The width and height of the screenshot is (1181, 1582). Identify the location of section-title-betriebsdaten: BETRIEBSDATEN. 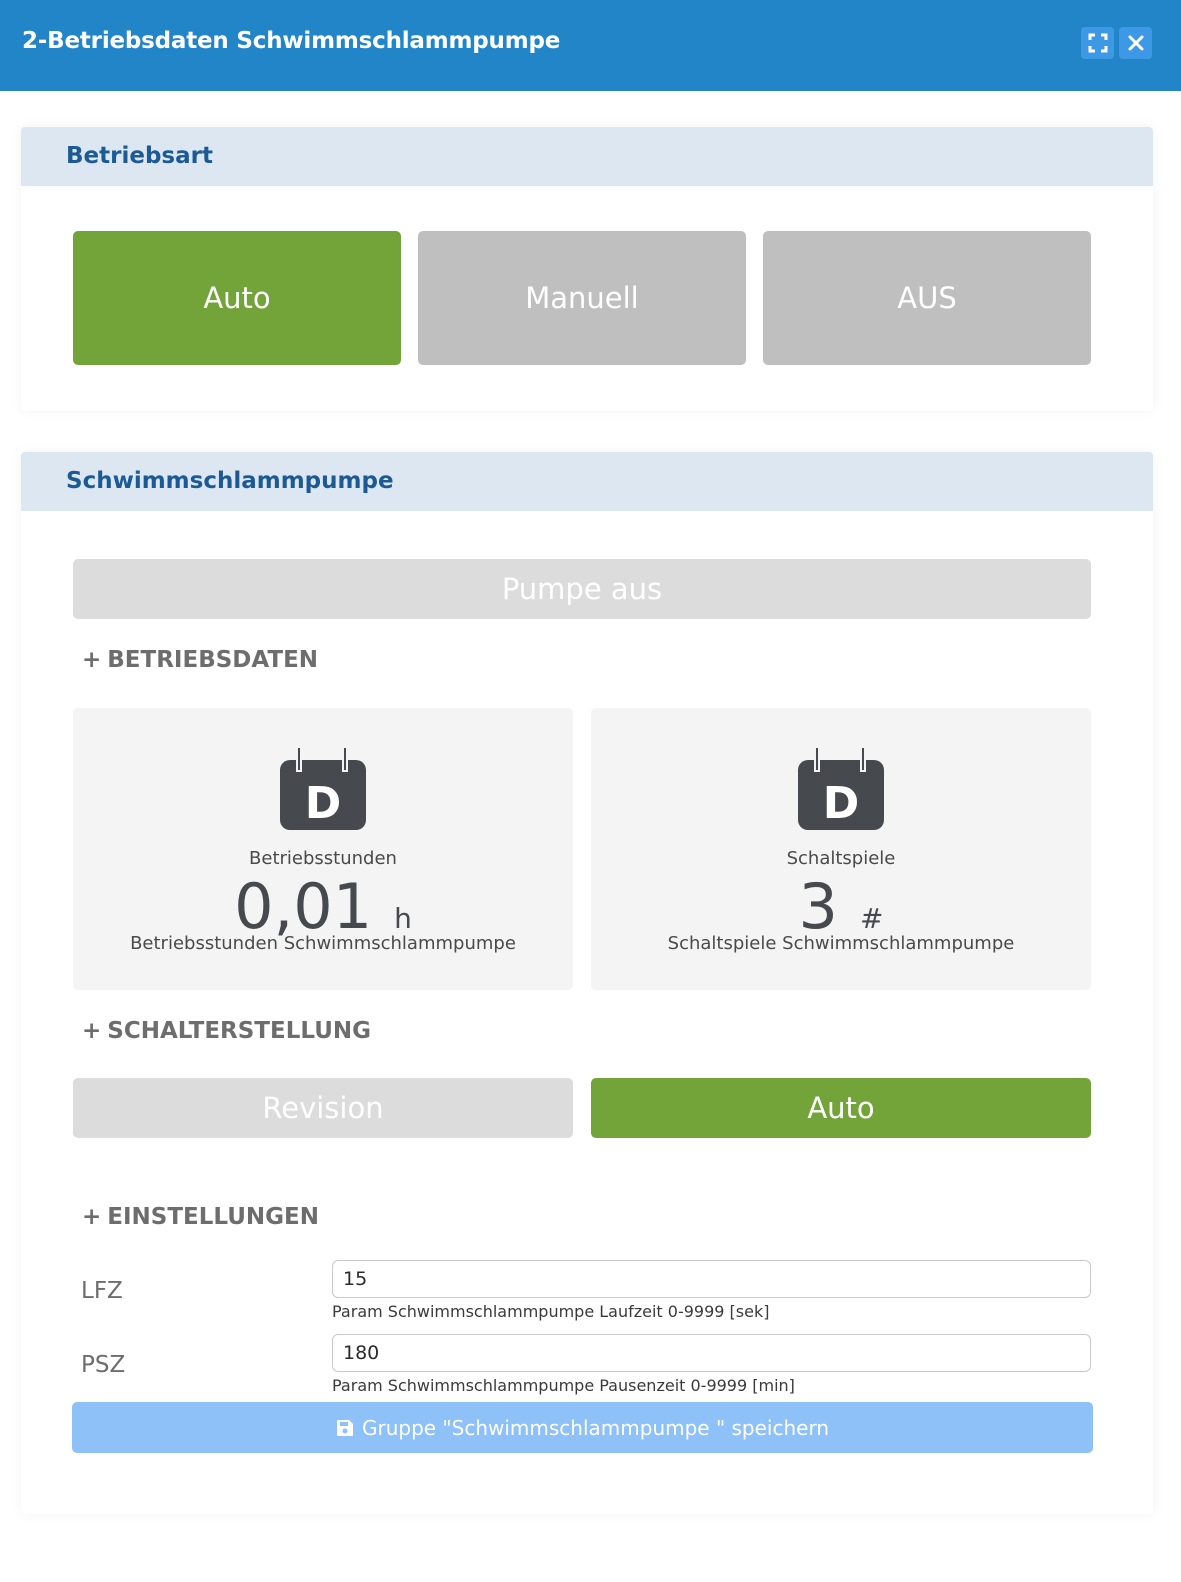
(213, 660).